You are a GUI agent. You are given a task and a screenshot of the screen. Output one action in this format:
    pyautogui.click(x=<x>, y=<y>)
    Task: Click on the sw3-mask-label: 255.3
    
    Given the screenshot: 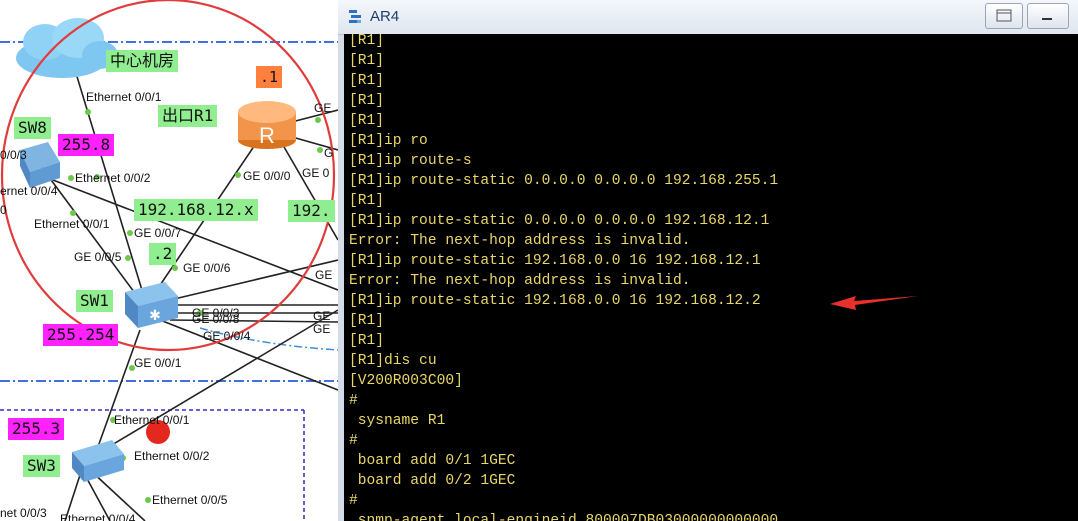 What is the action you would take?
    pyautogui.click(x=36, y=429)
    